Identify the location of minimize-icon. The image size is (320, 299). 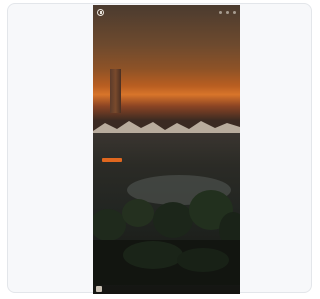
(220, 12).